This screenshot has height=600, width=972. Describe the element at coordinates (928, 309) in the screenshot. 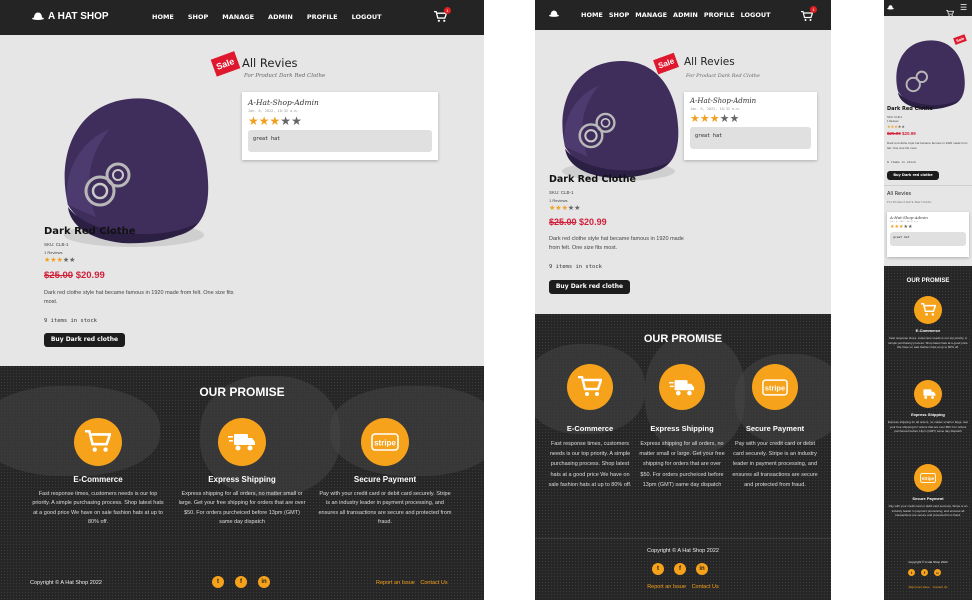

I see `cart-icon` at that location.